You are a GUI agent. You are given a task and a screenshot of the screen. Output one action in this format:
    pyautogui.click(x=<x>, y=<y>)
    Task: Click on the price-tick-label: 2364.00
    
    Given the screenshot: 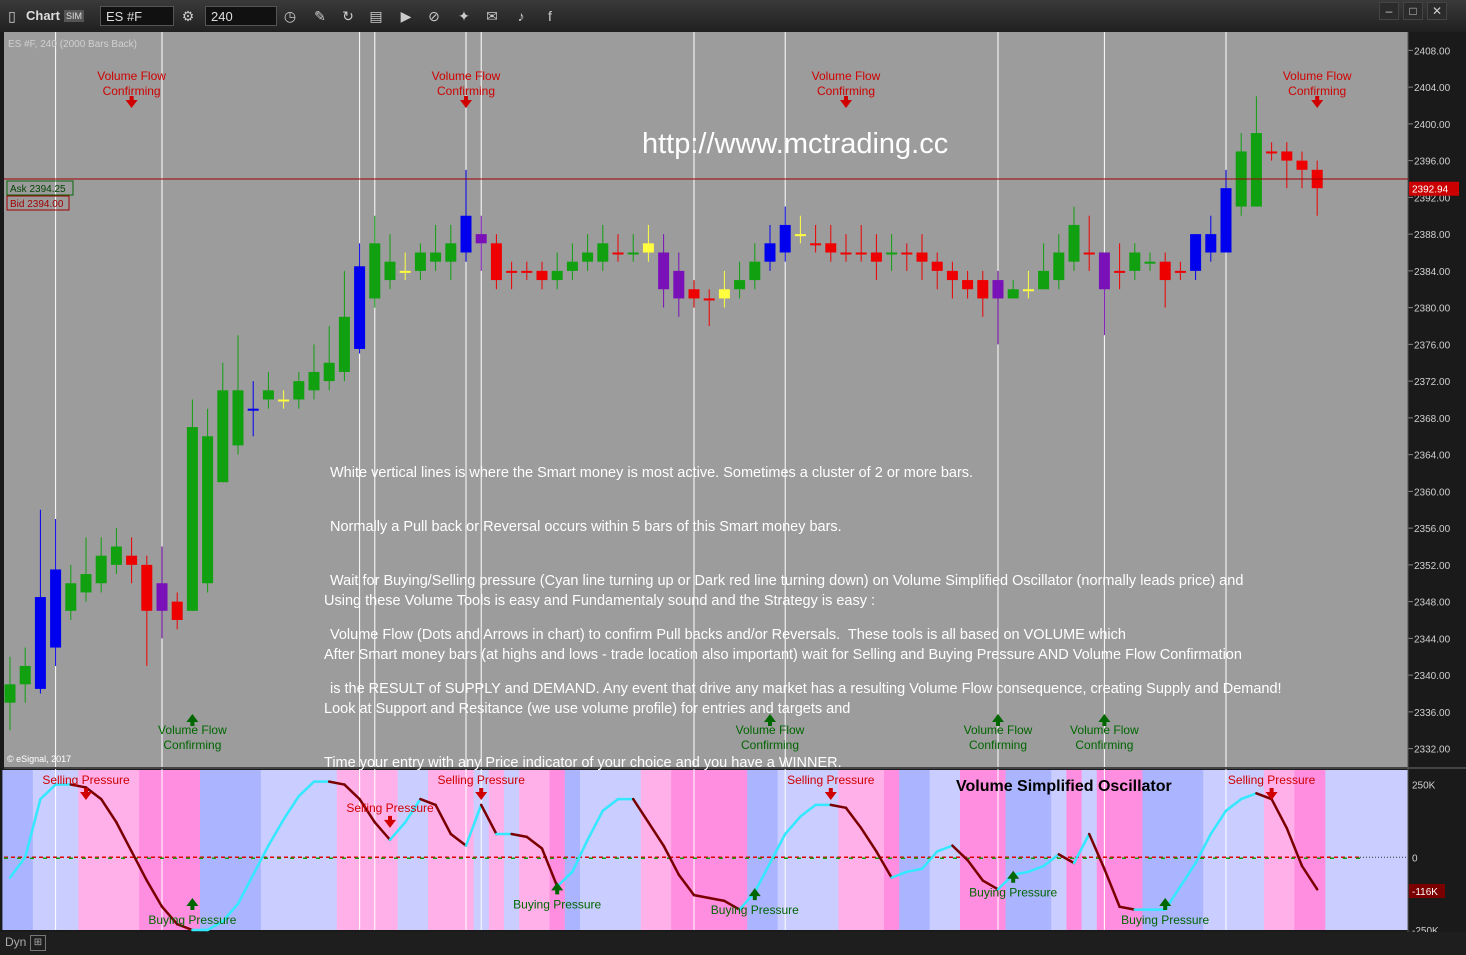 What is the action you would take?
    pyautogui.click(x=1432, y=456)
    